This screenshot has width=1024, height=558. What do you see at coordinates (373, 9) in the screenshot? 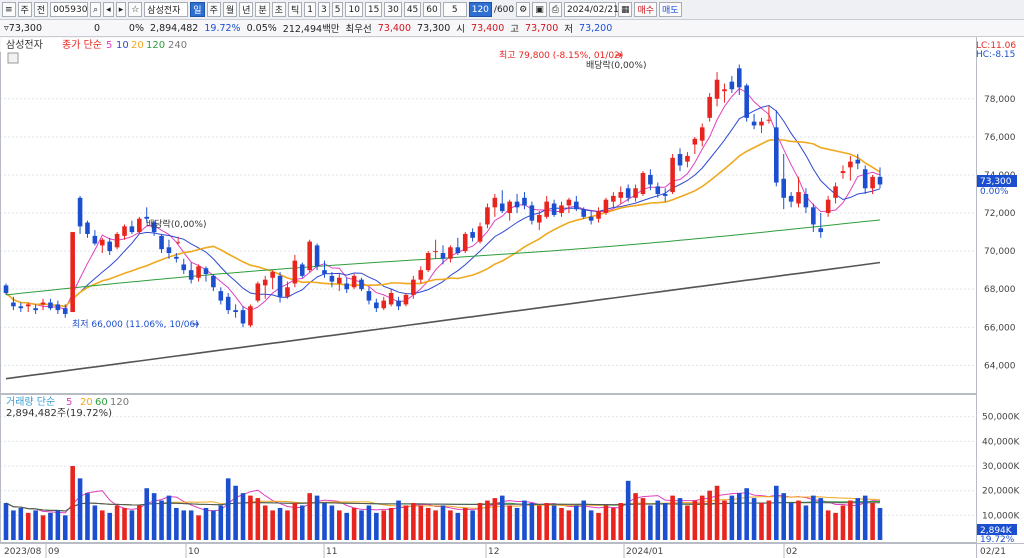
I see `minute-15: 15` at bounding box center [373, 9].